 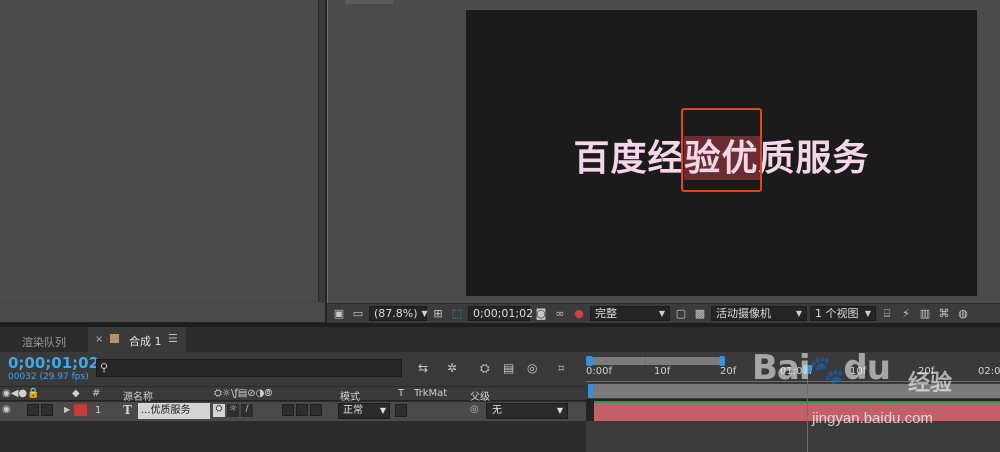 I want to click on collapse-switch-icon: ☼, so click(x=233, y=410).